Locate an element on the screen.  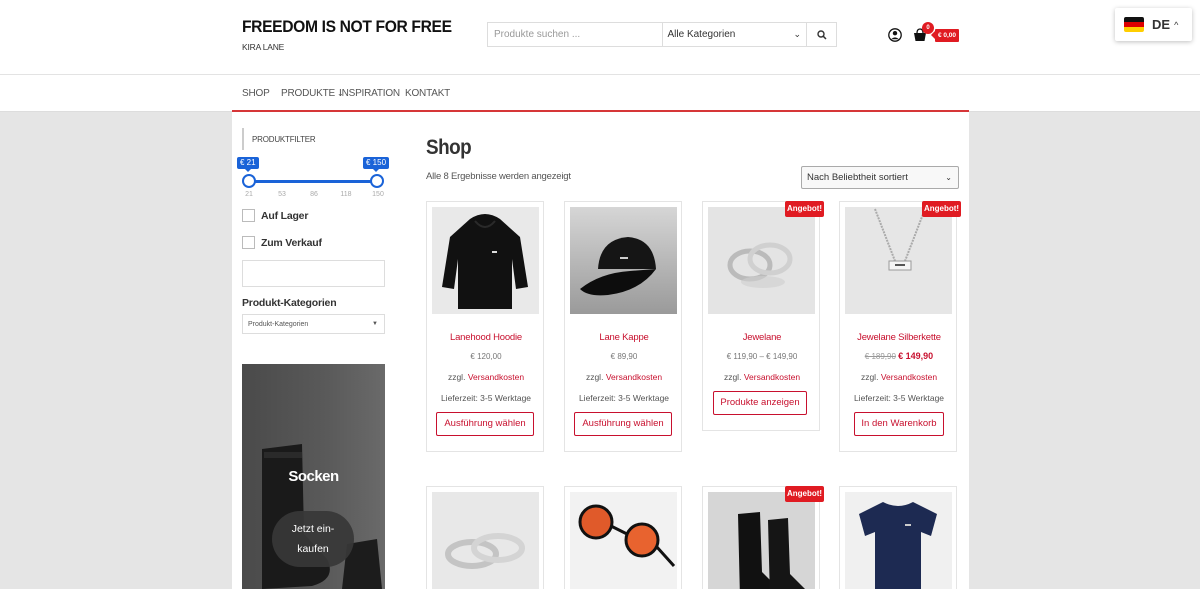
search-icon is located at coordinates (821, 34).